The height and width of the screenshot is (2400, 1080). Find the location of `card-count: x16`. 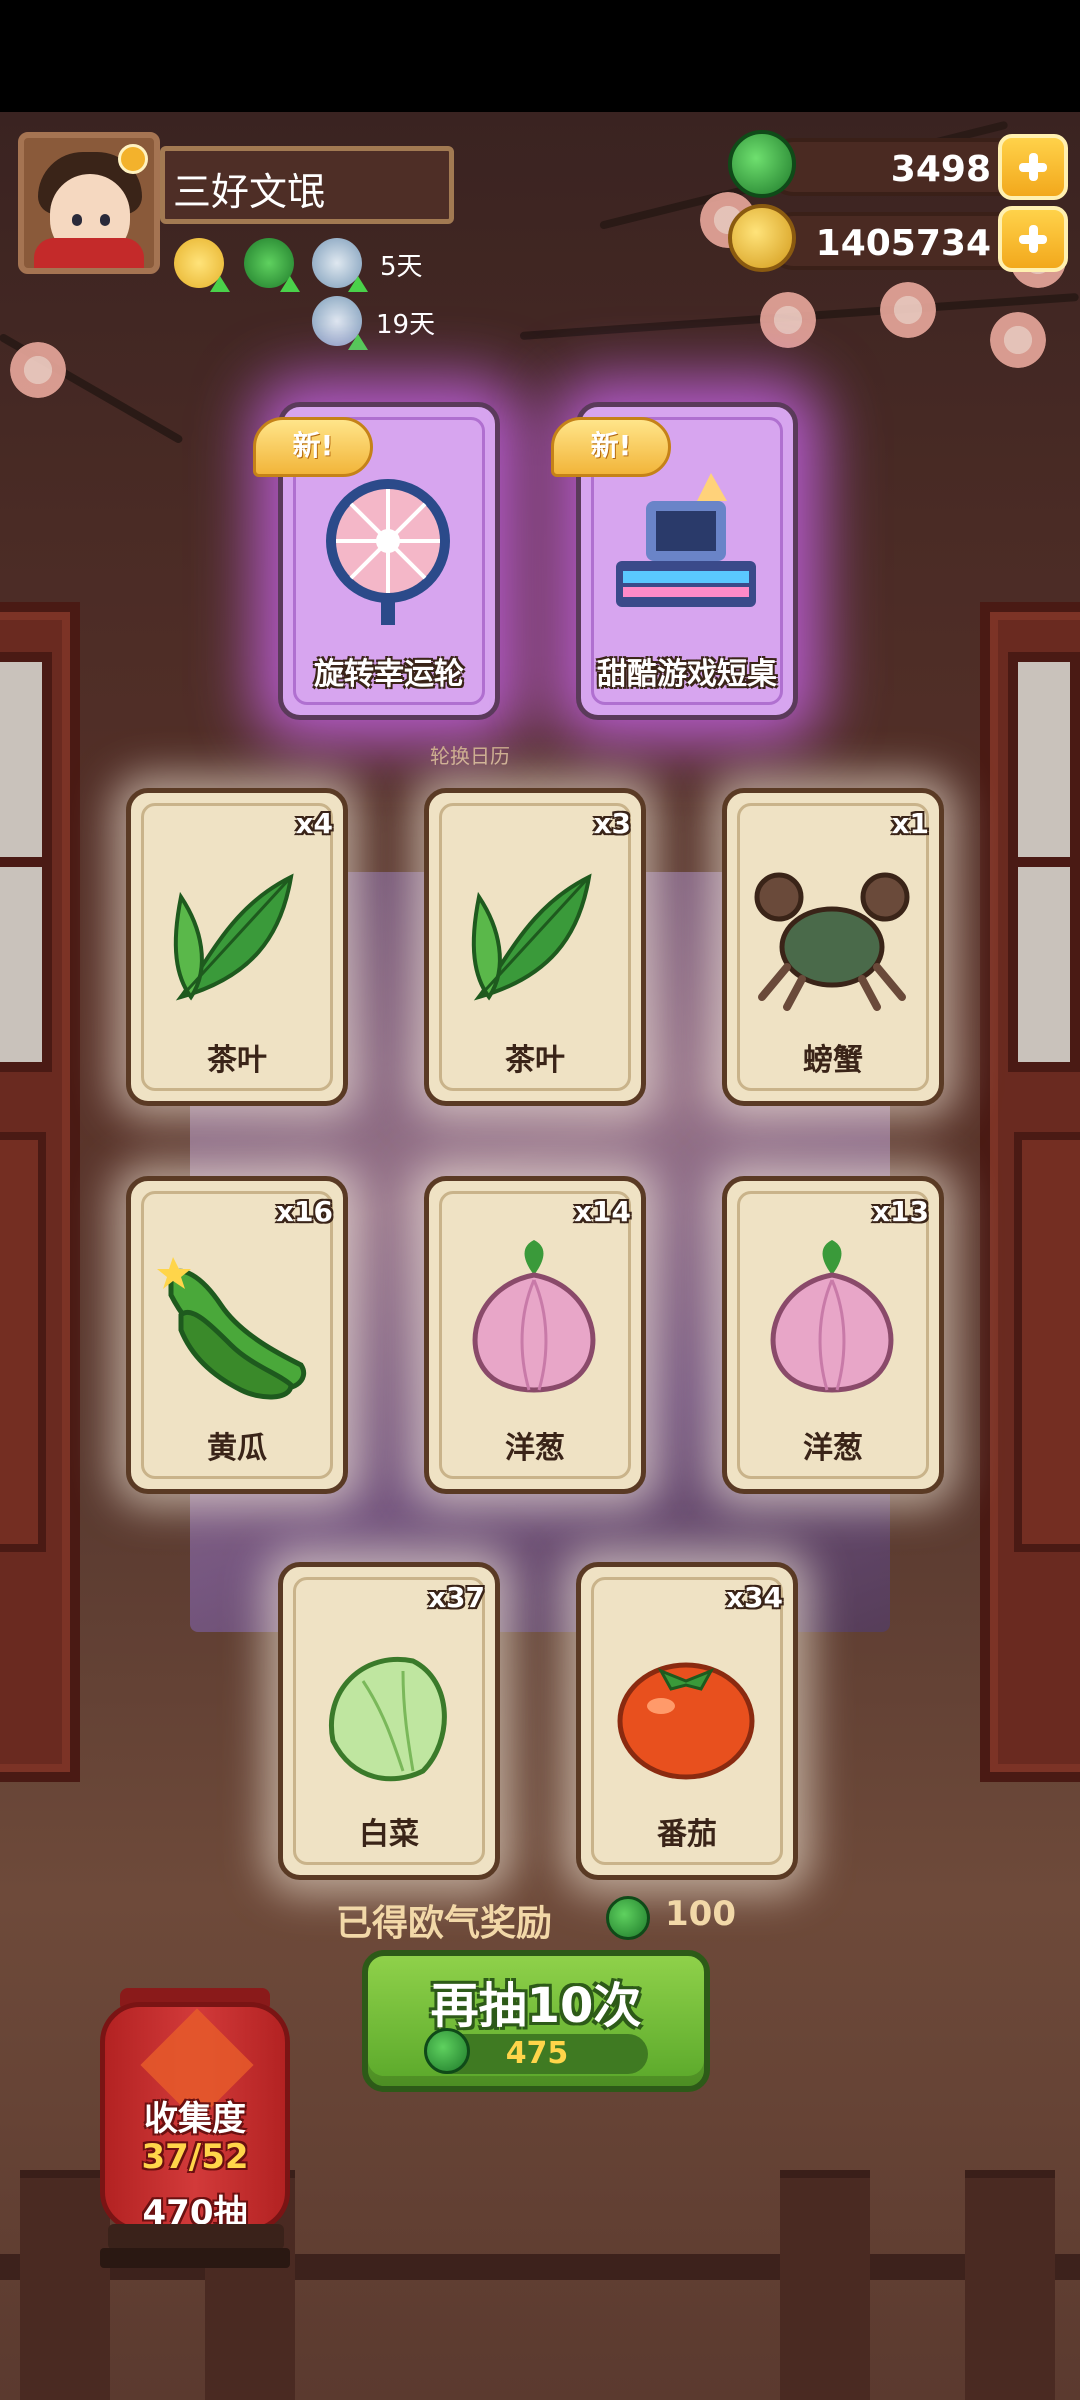

card-count: x16 is located at coordinates (304, 1211).